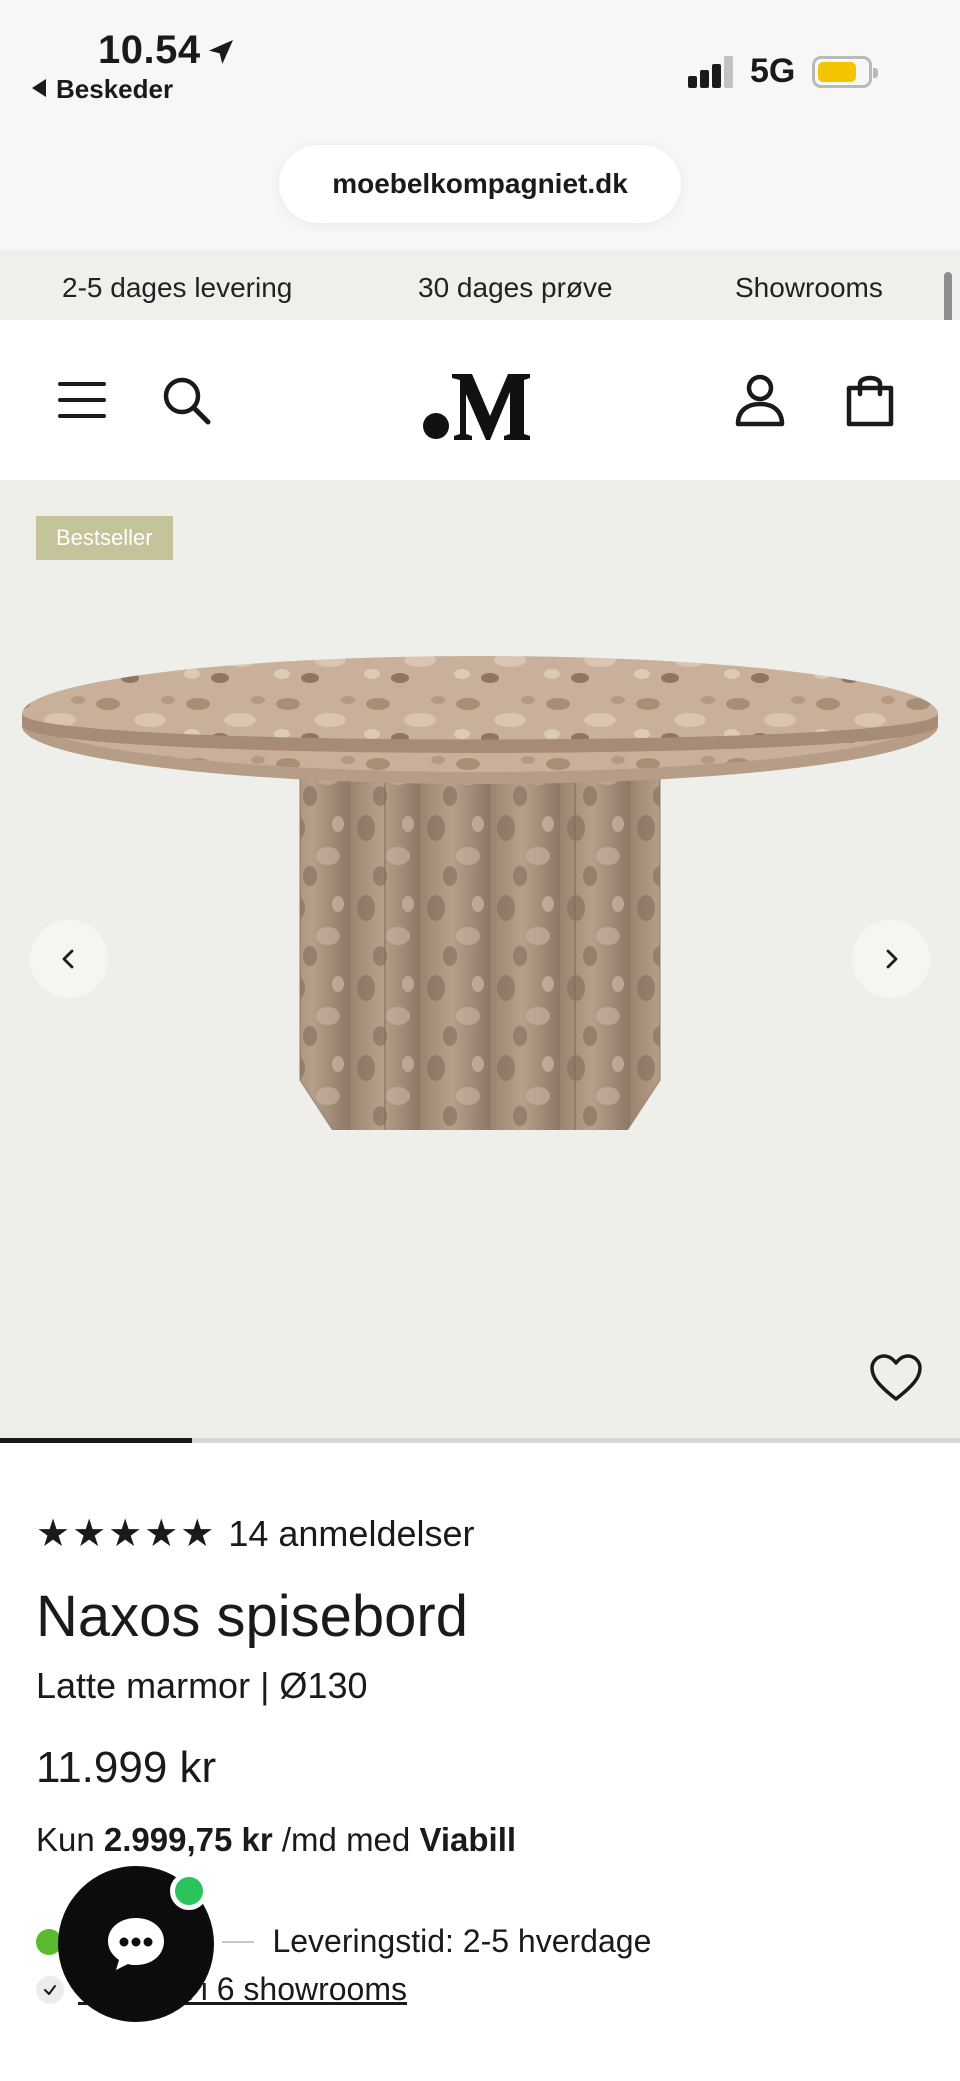  Describe the element at coordinates (186, 400) in the screenshot. I see `search-icon` at that location.